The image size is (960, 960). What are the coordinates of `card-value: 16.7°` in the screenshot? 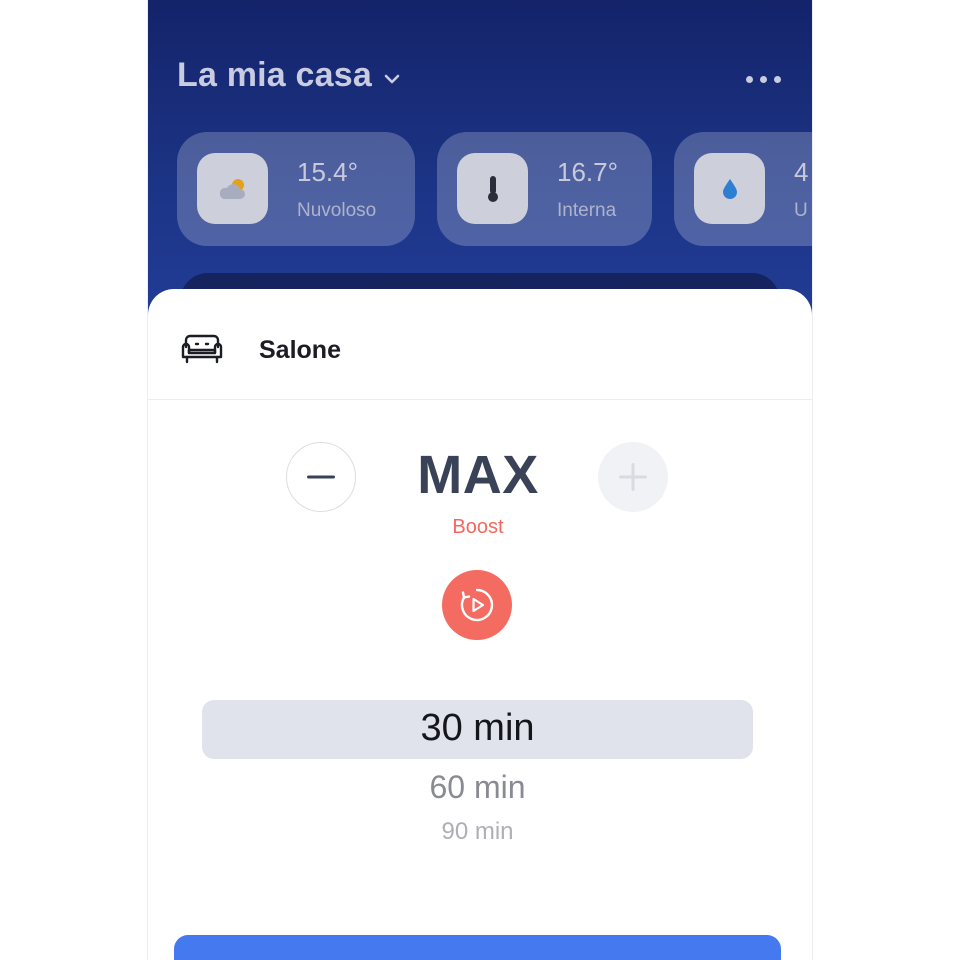 It's located at (588, 172).